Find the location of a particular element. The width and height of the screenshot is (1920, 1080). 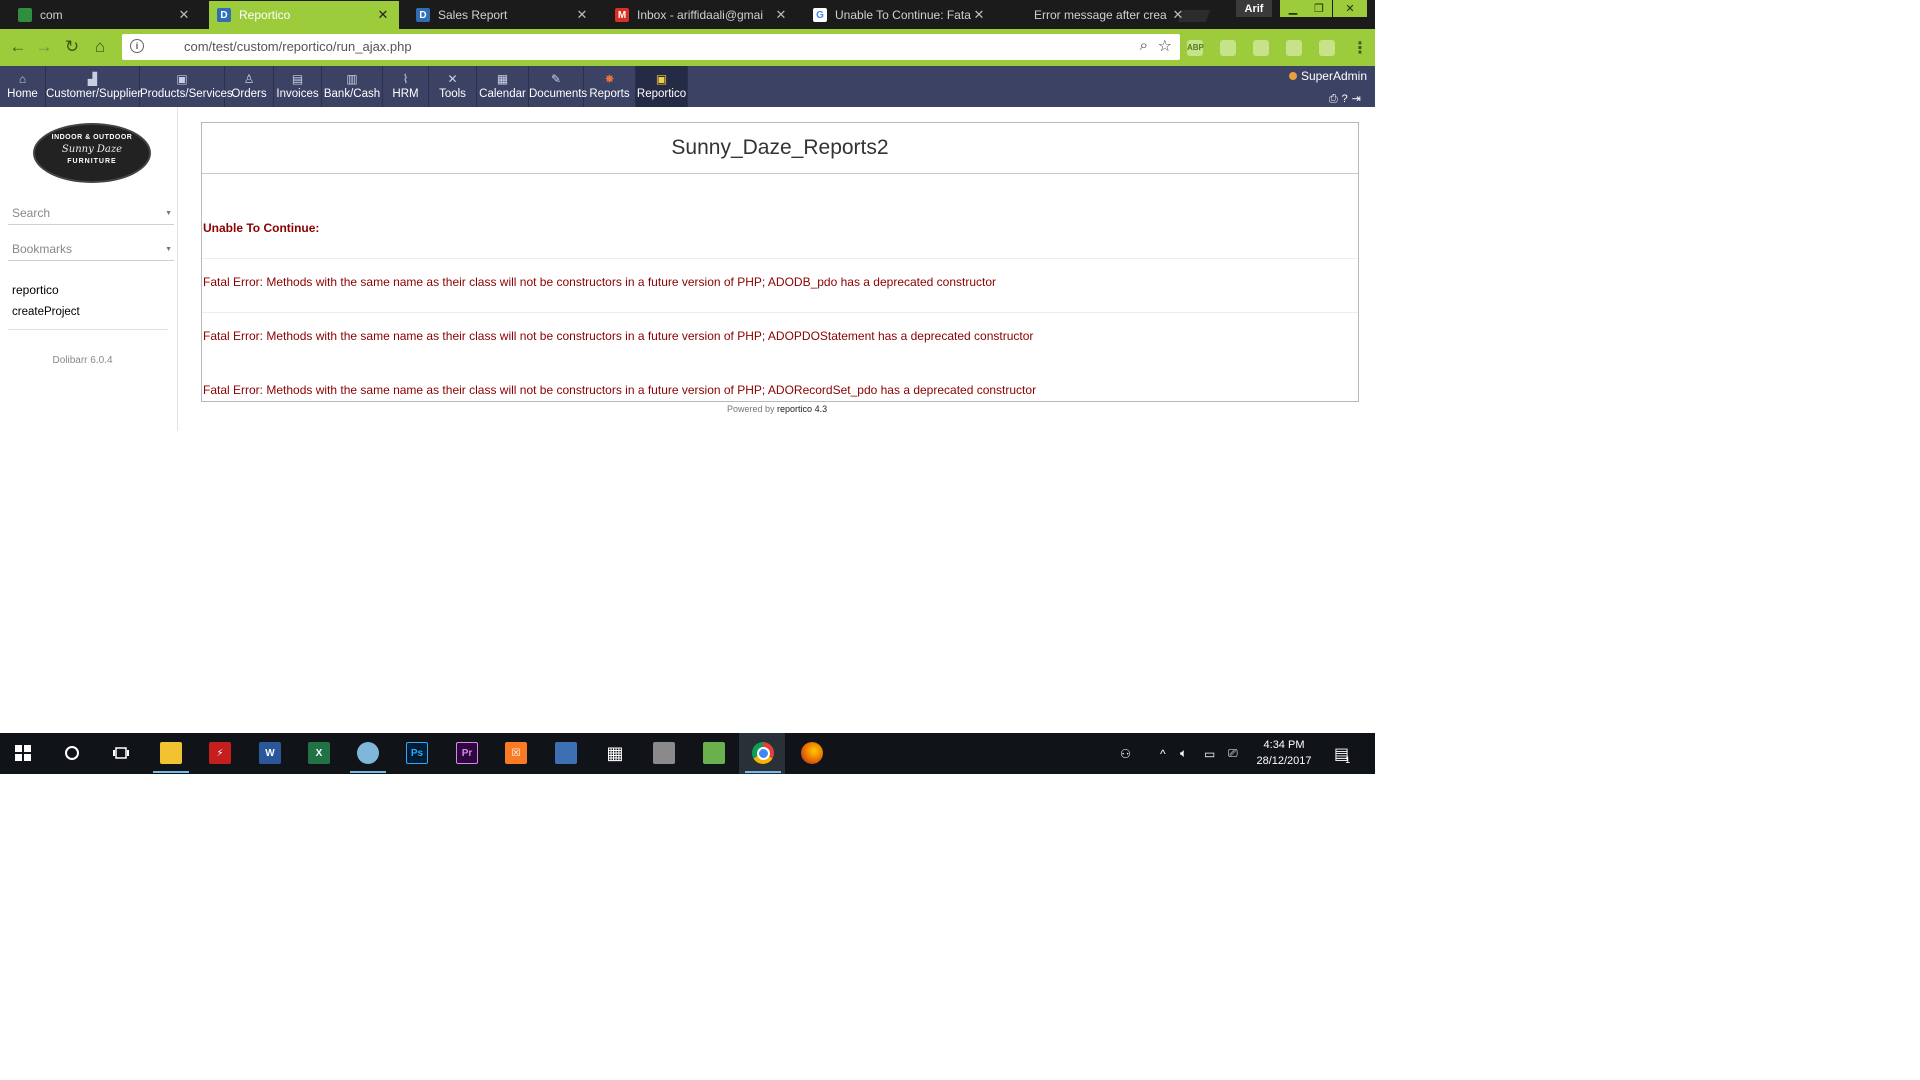

menu-item-products-services: ▣ Products/Services is located at coordinates (186, 86).